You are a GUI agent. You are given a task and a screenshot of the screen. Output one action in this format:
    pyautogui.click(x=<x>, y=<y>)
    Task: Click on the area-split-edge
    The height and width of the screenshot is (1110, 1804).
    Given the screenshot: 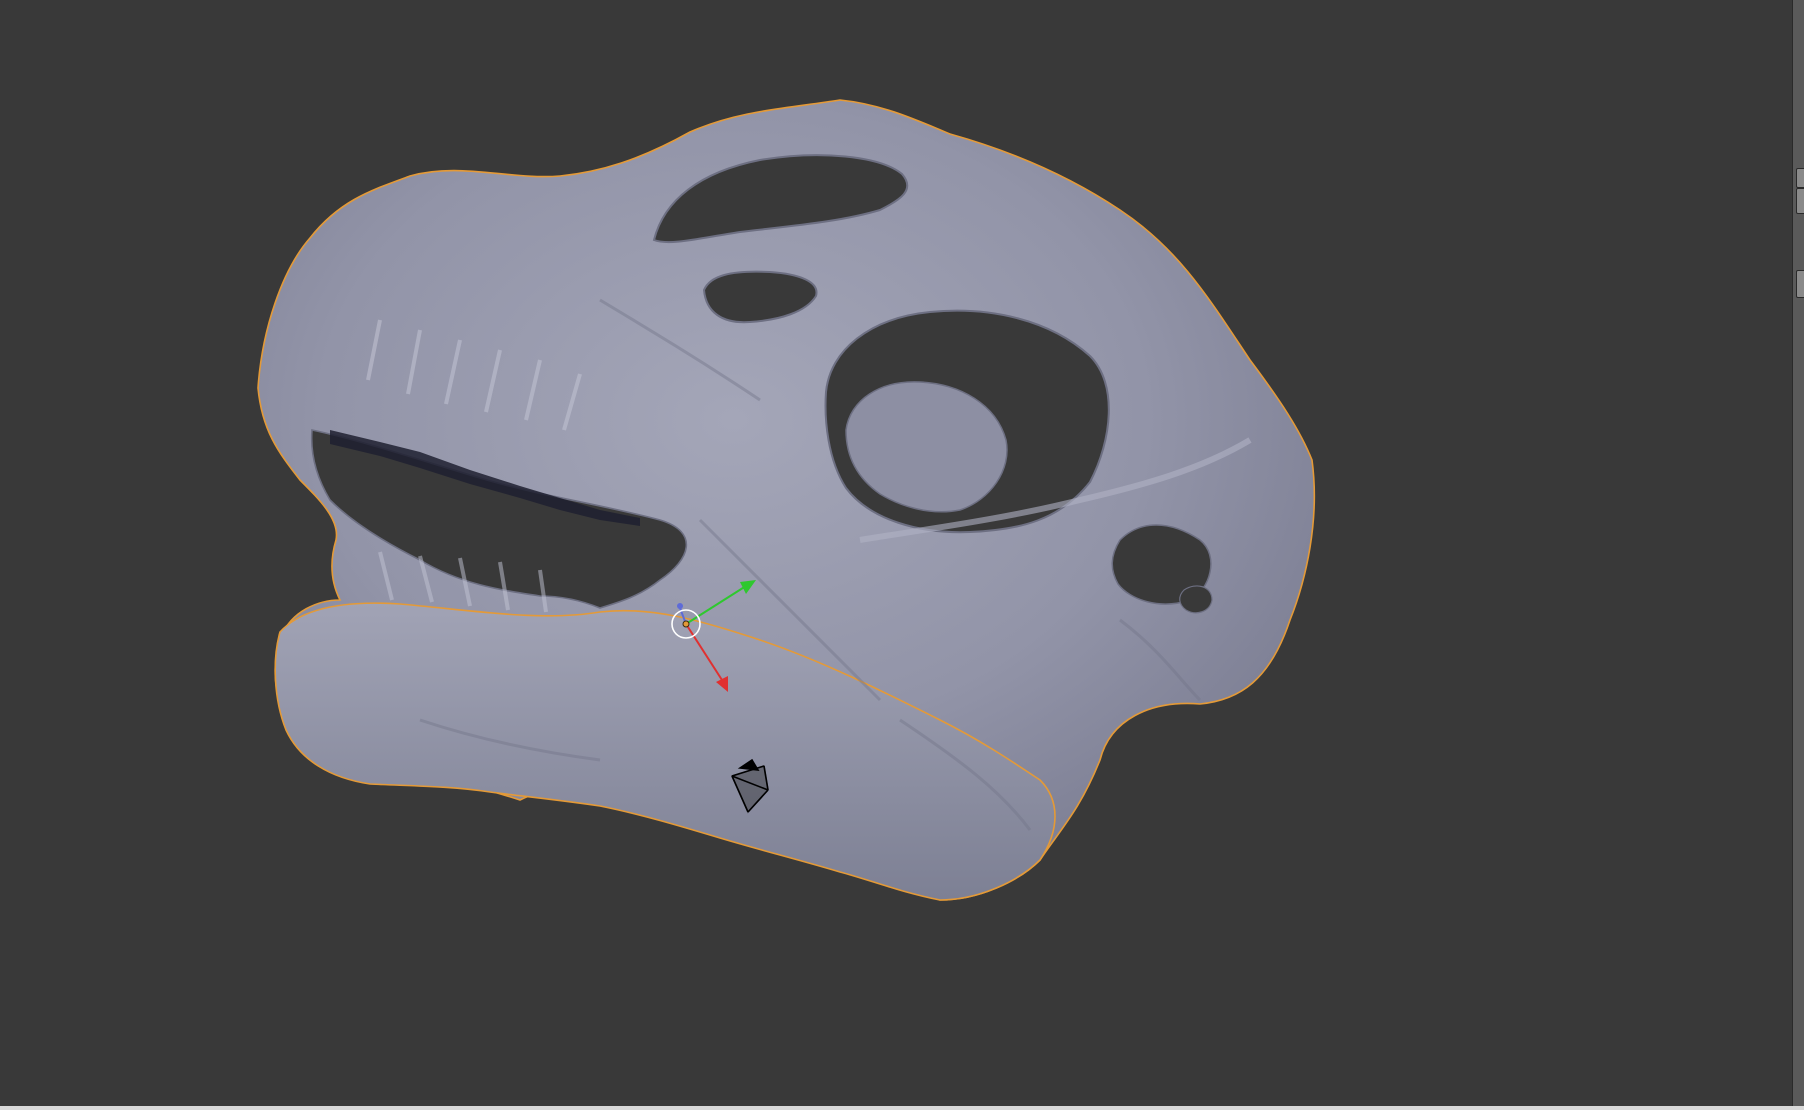 What is the action you would take?
    pyautogui.click(x=1798, y=555)
    